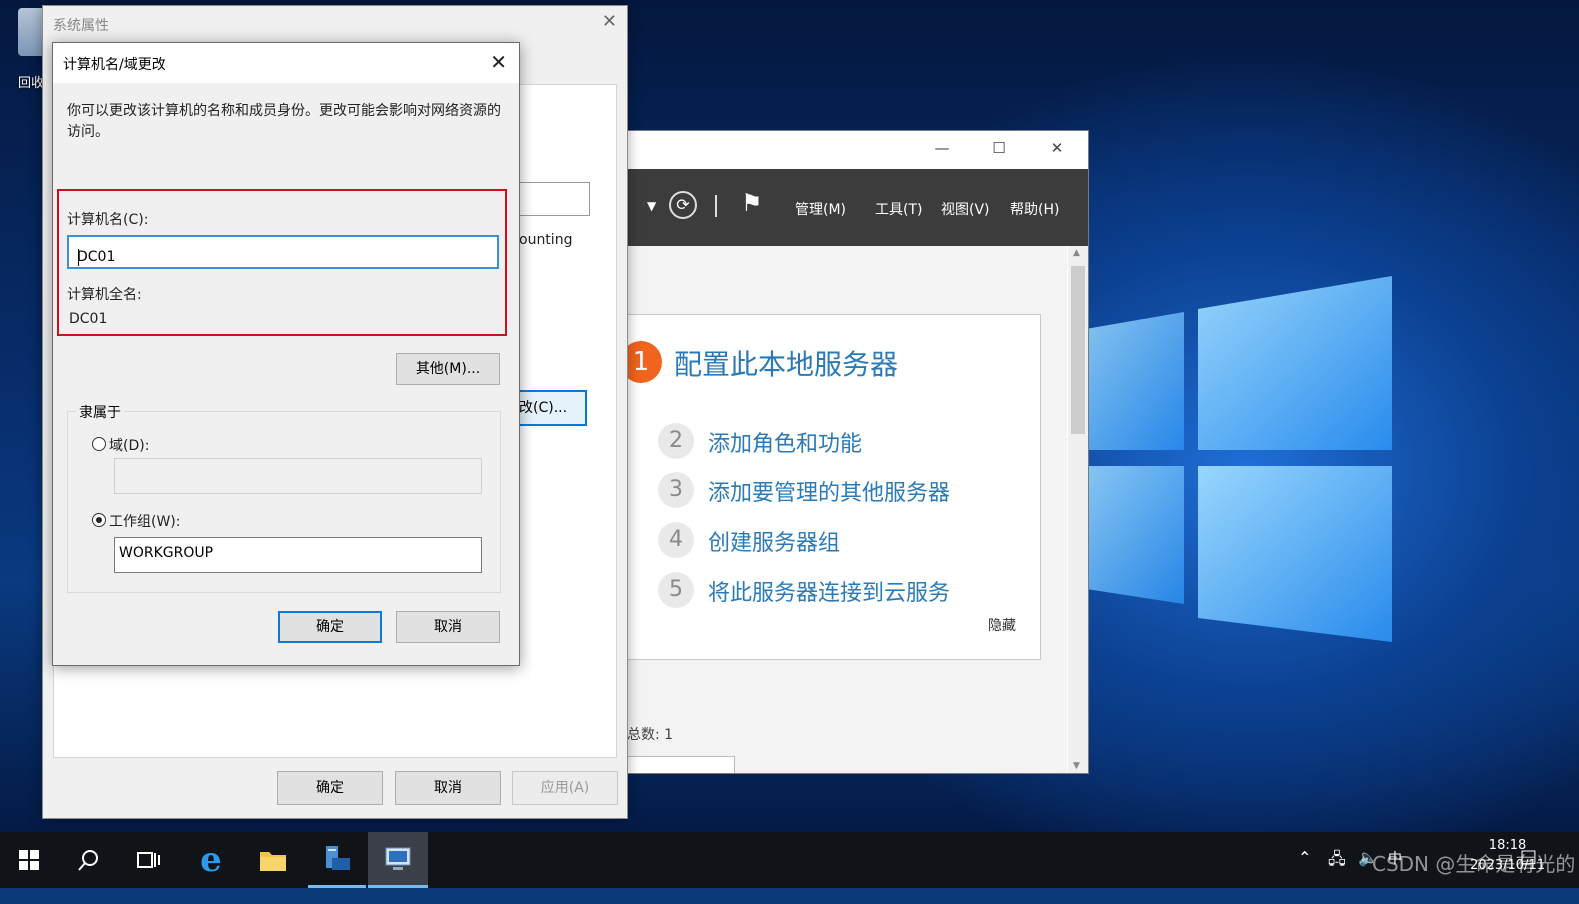 This screenshot has height=904, width=1579. What do you see at coordinates (284, 121) in the screenshot?
I see `dialog-description: 你可以更改该计算机的名称和成员身份。更改可能会影响对网络资源的访问。` at bounding box center [284, 121].